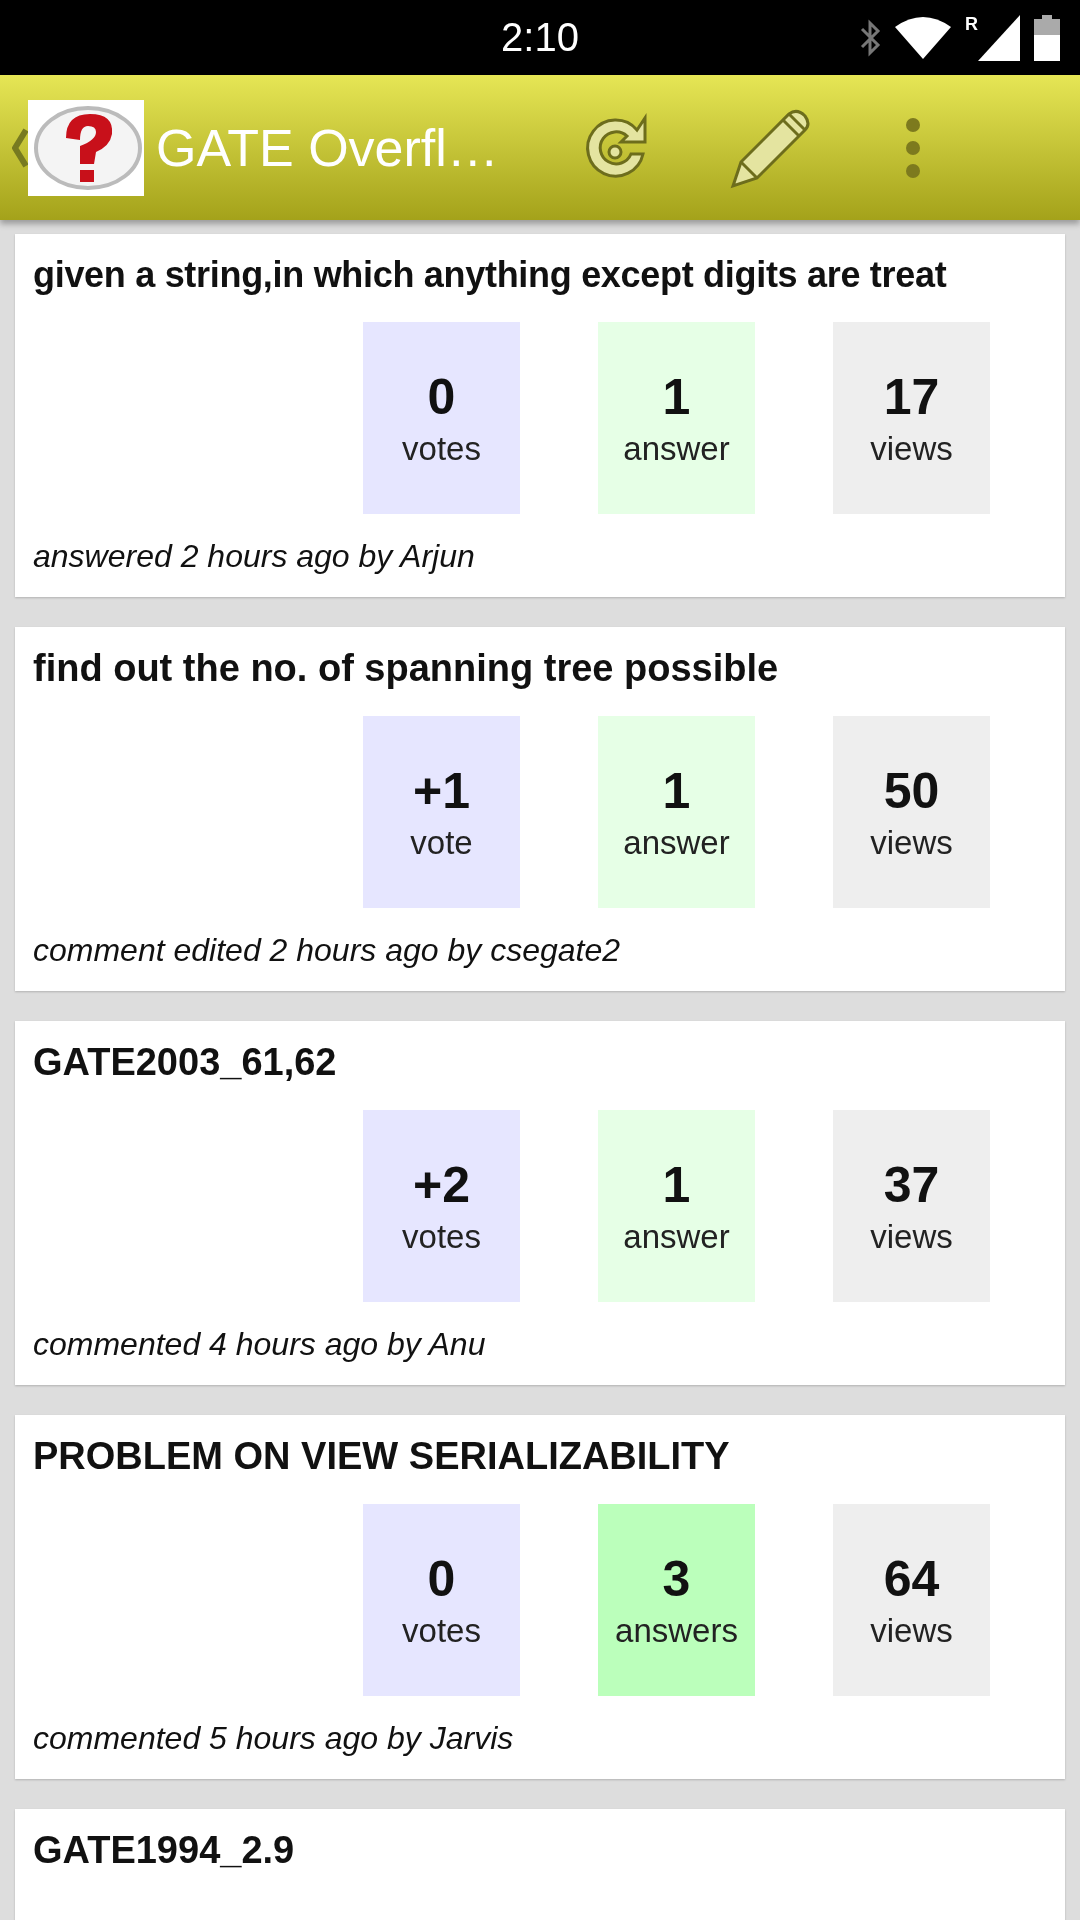 This screenshot has height=1920, width=1080. I want to click on question-title: find out the no. of spanning tree possible, so click(540, 668).